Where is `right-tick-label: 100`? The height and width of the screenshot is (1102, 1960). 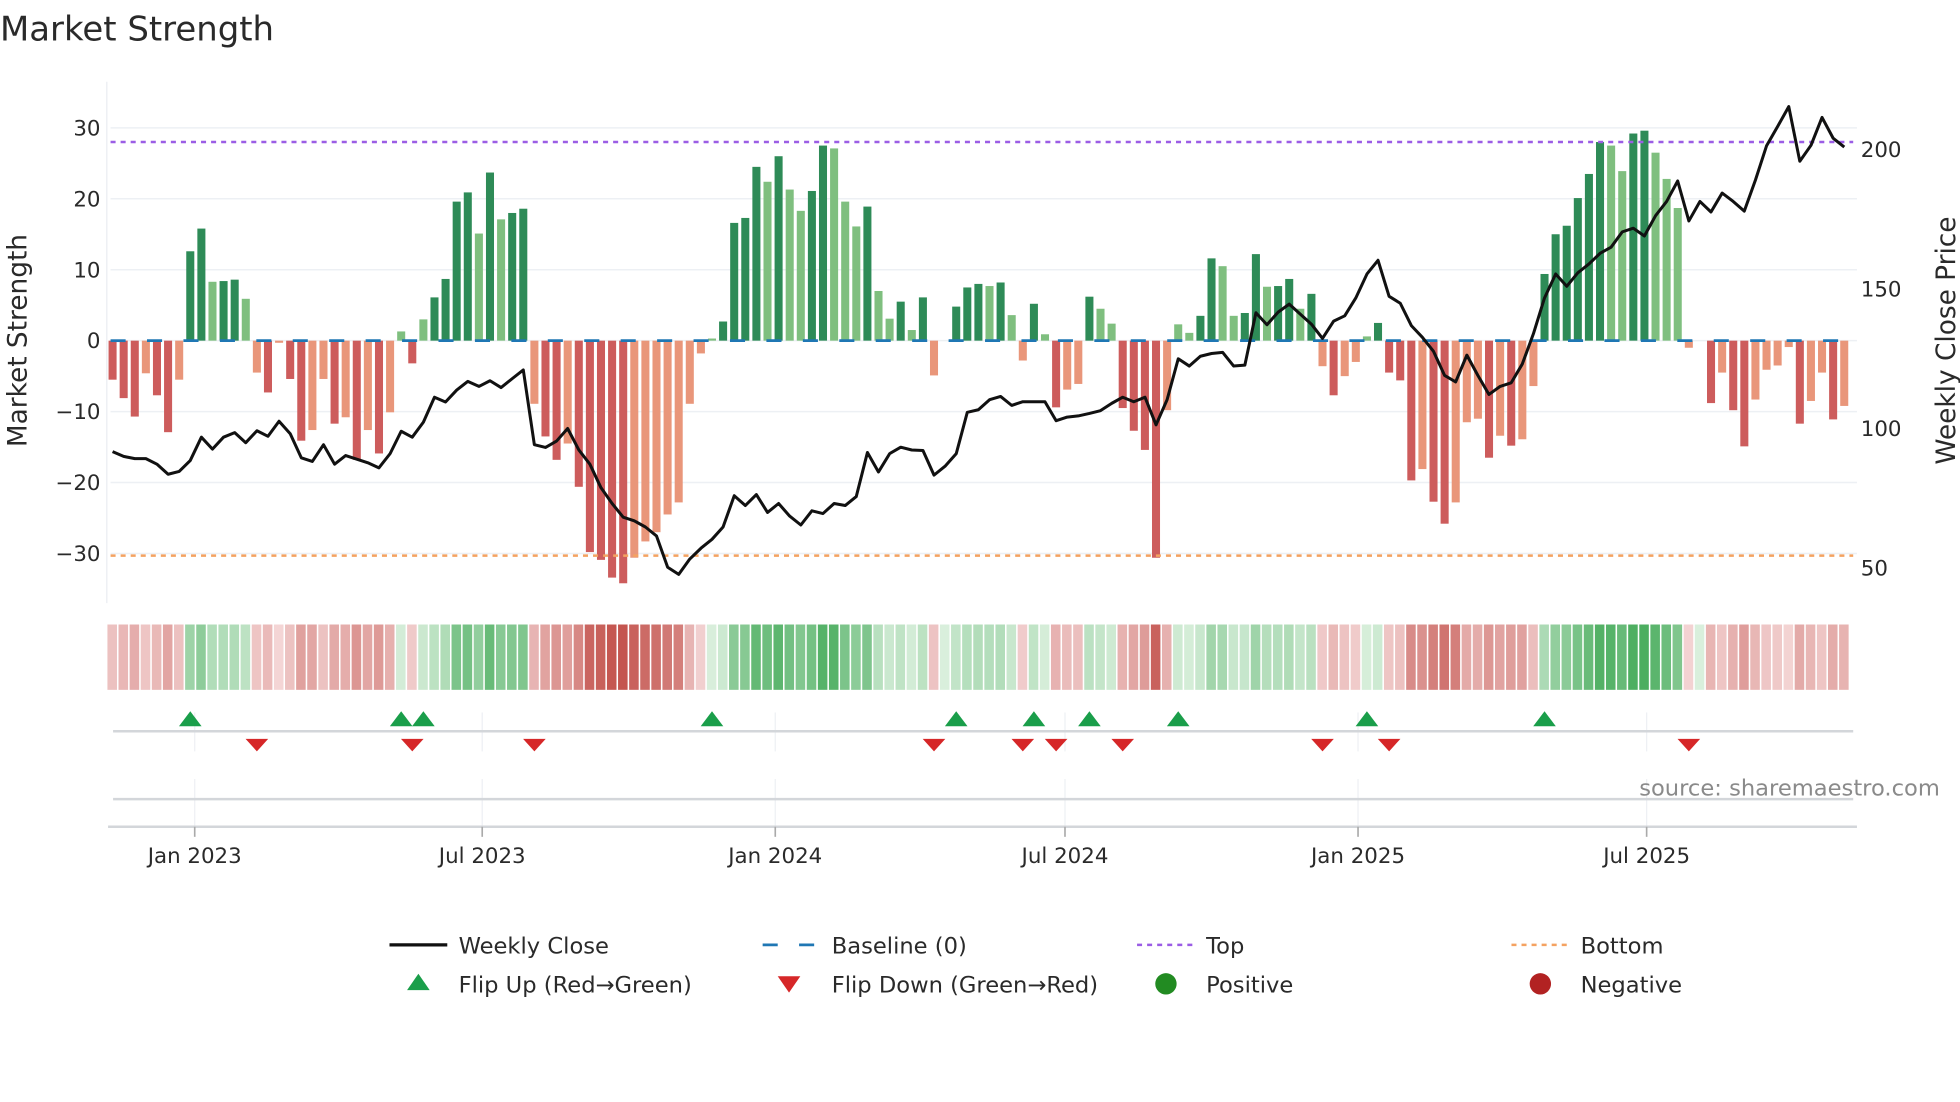 right-tick-label: 100 is located at coordinates (1881, 429).